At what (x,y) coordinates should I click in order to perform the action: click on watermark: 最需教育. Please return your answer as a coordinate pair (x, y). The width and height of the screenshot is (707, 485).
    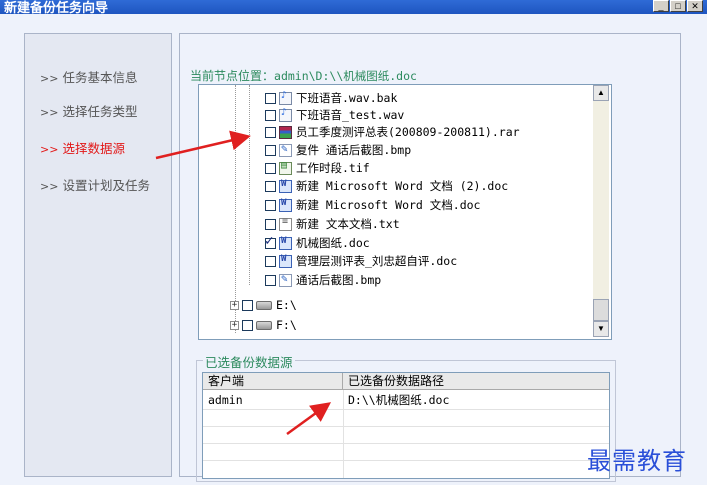
    Looking at the image, I should click on (637, 461).